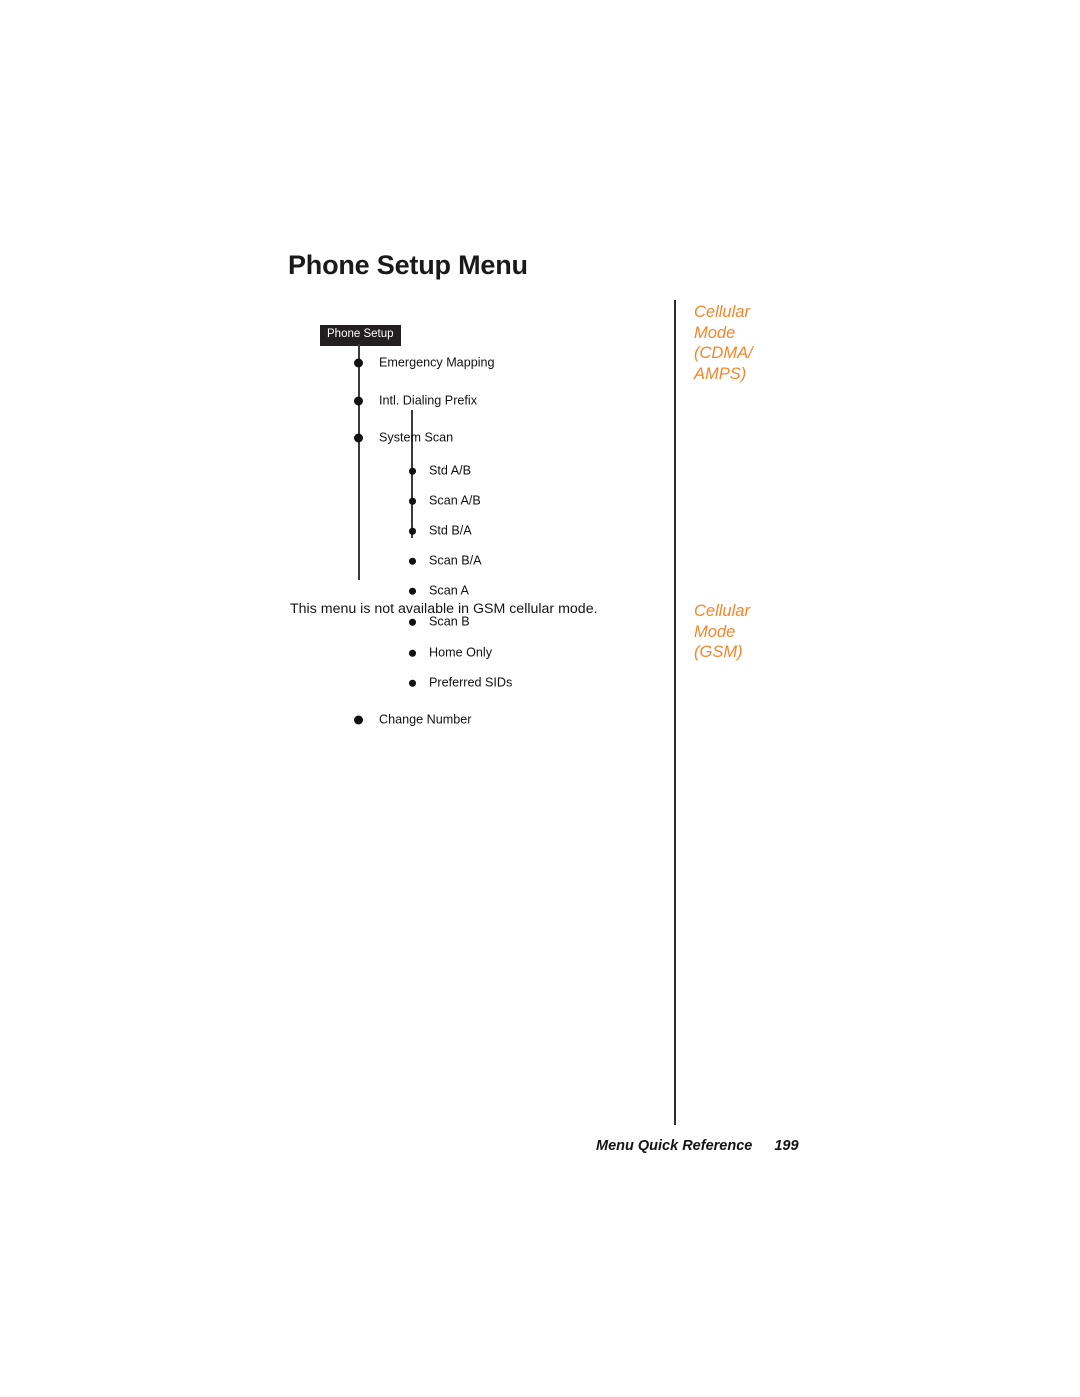  What do you see at coordinates (514, 531) in the screenshot?
I see `submenu-item-std-ba: Std B/A` at bounding box center [514, 531].